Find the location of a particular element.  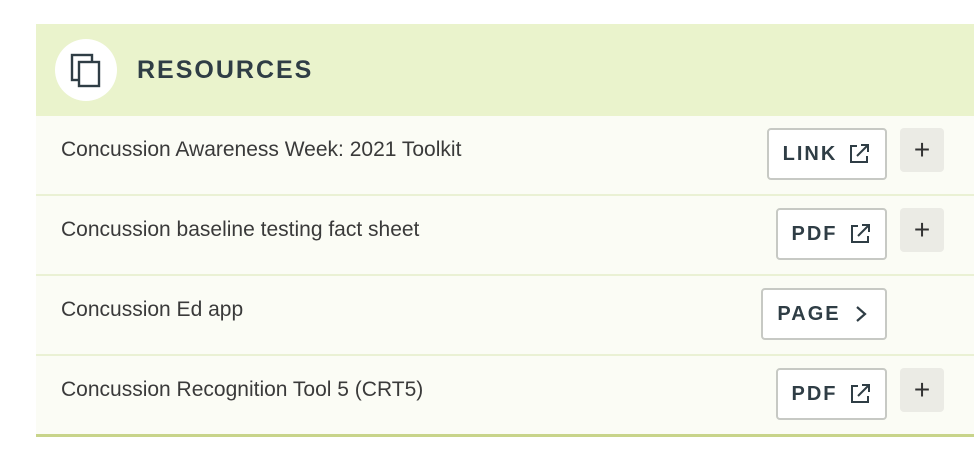

section-title: RESOURCES is located at coordinates (225, 69).